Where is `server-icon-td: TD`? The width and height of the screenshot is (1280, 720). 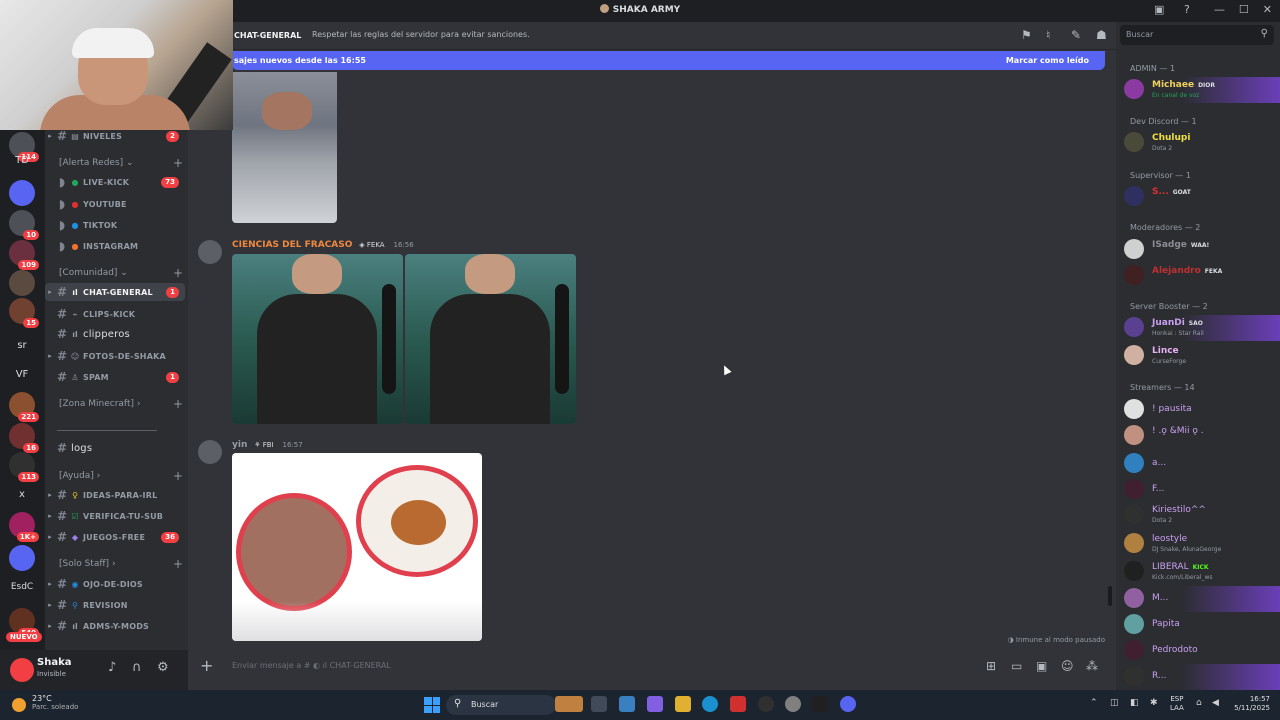 server-icon-td: TD is located at coordinates (22, 161).